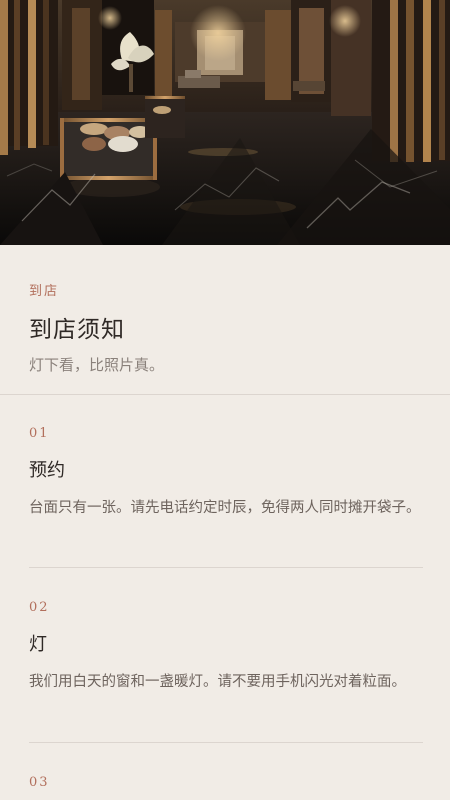 The width and height of the screenshot is (450, 800). I want to click on page-title: 到店须知, so click(77, 330).